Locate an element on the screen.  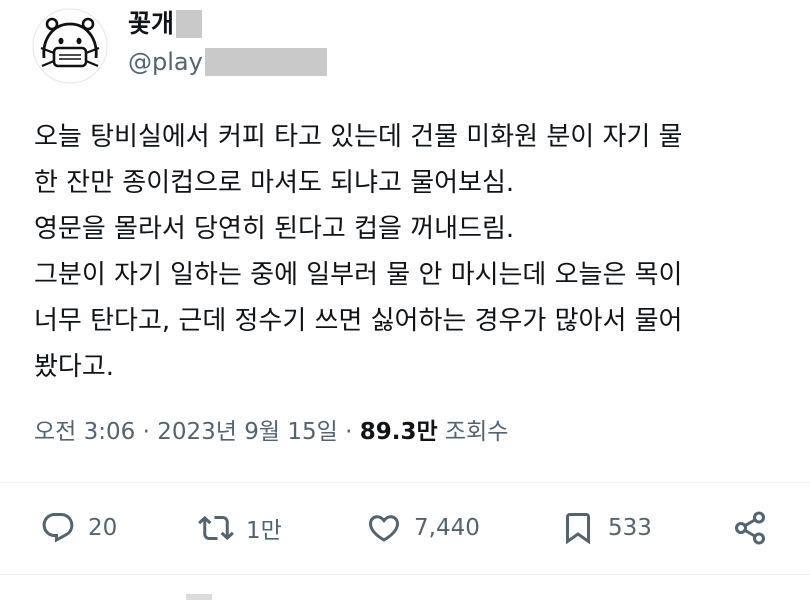
name-redaction is located at coordinates (189, 24).